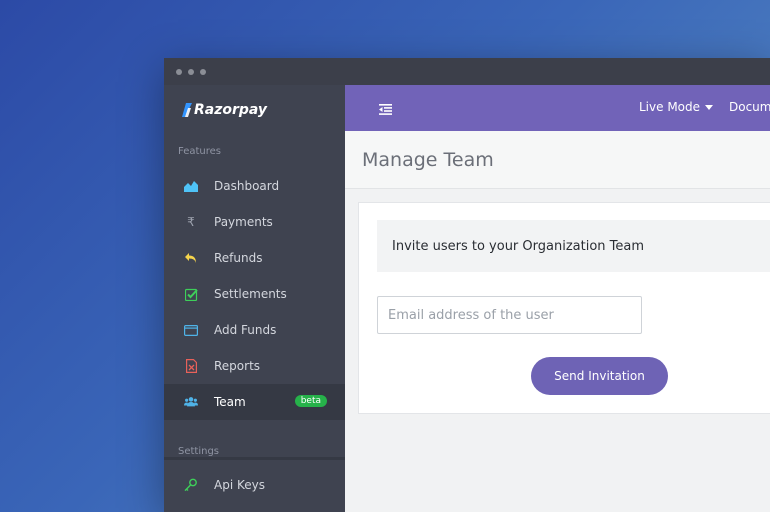 The image size is (770, 512). I want to click on excel-file-icon, so click(191, 366).